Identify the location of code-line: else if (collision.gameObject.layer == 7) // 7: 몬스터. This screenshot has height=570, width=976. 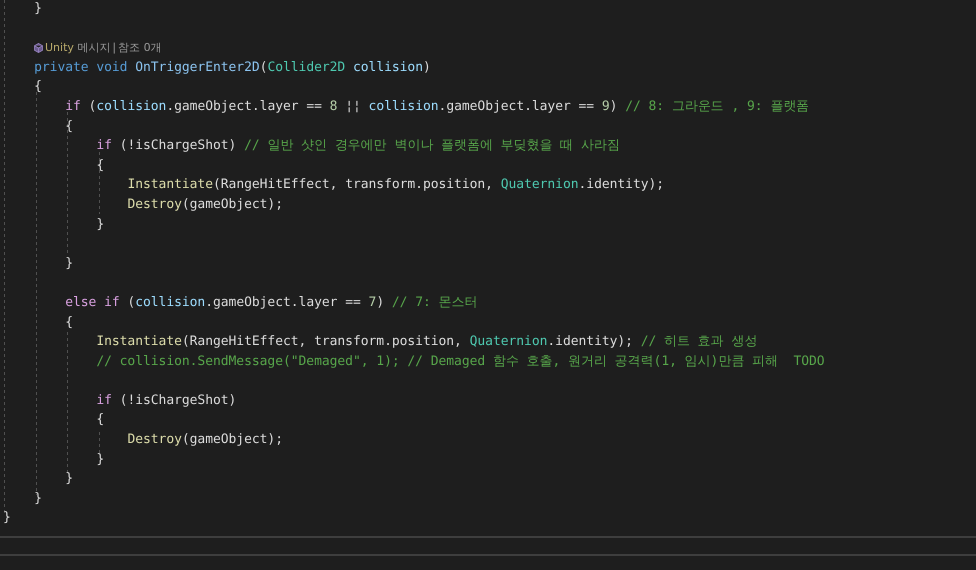
(271, 302).